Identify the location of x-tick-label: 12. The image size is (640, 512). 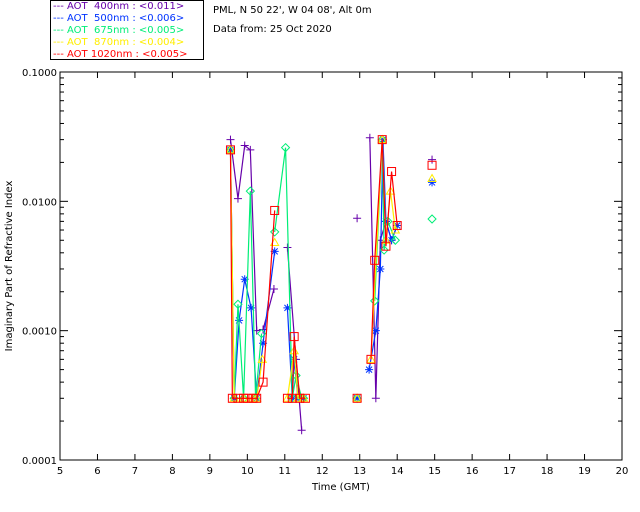
(322, 471).